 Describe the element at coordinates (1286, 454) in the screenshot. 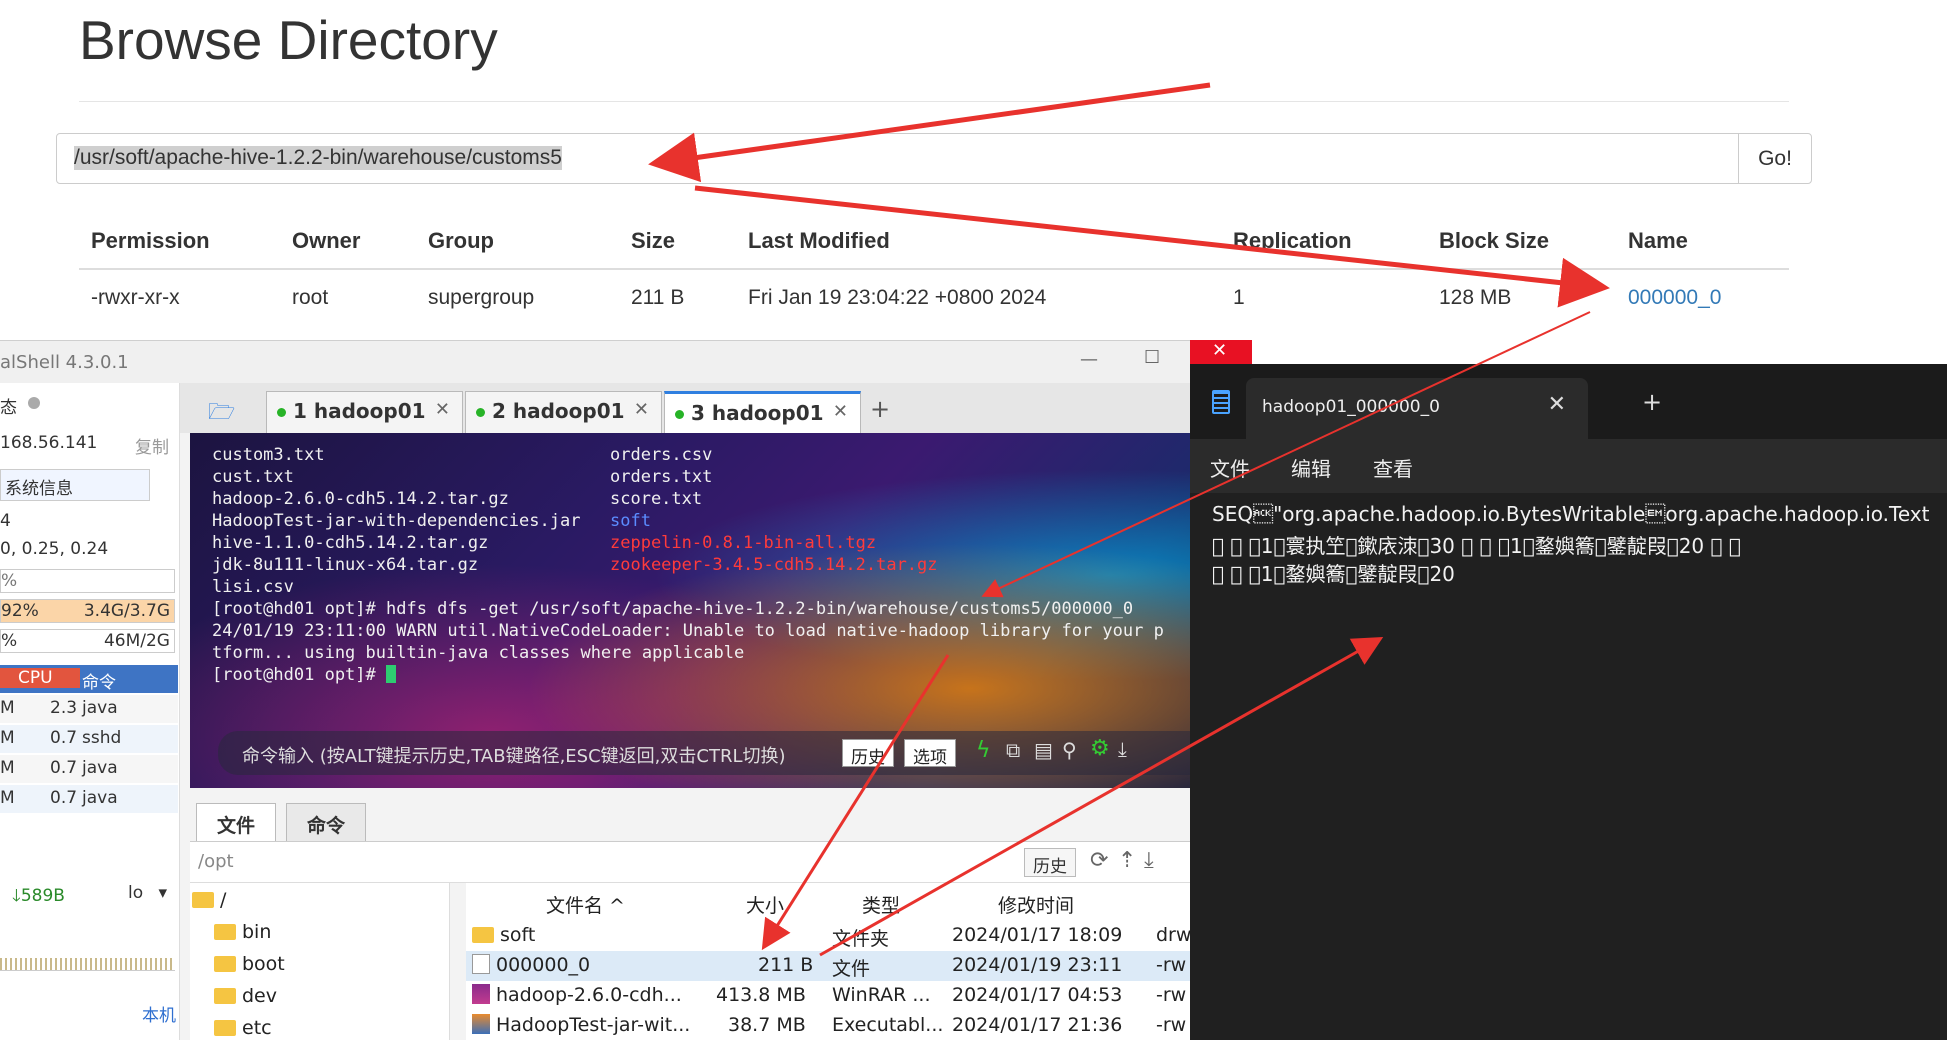

I see `arrow-to-terminal` at that location.